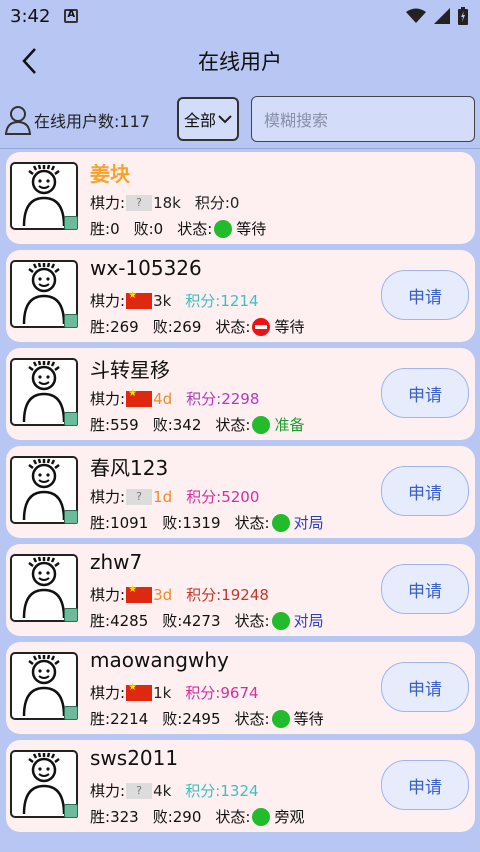 This screenshot has height=852, width=480. What do you see at coordinates (261, 326) in the screenshot?
I see `busy-status-icon` at bounding box center [261, 326].